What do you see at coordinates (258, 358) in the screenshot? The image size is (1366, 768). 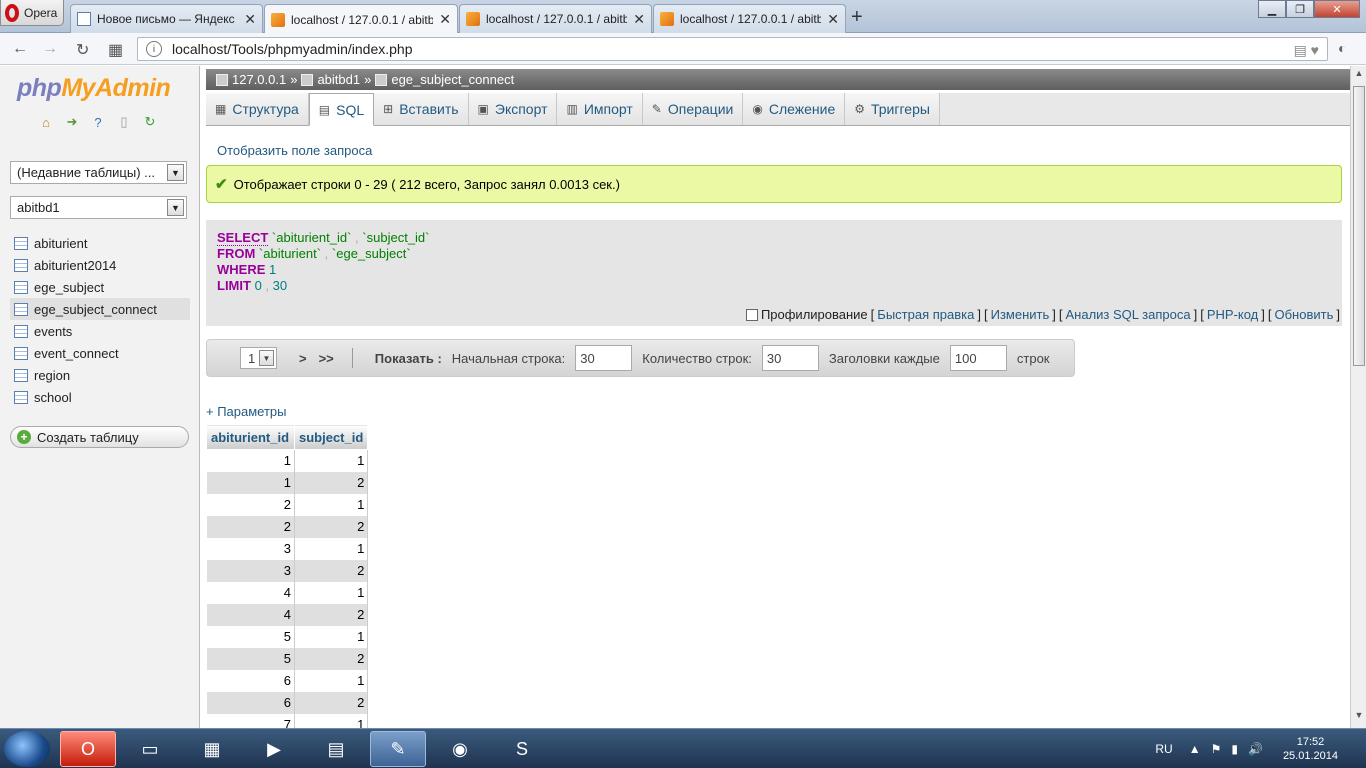 I see `page-select: 1 ▼` at bounding box center [258, 358].